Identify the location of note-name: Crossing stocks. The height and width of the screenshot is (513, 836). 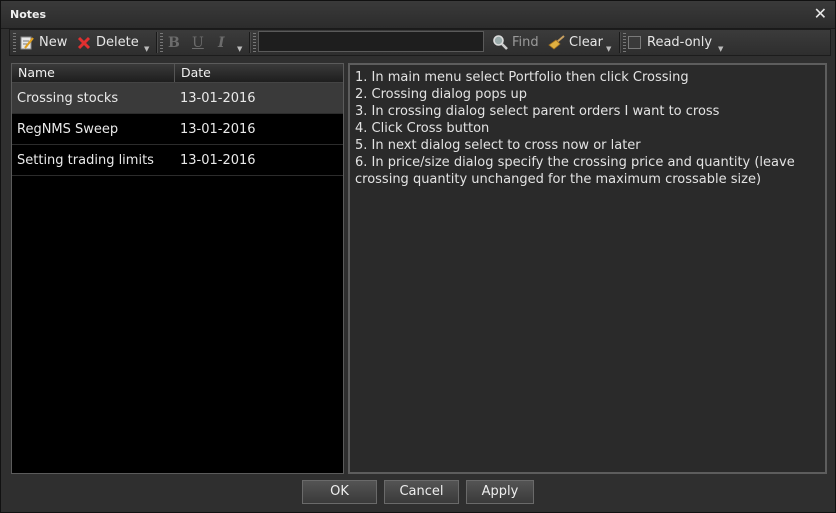
(68, 98).